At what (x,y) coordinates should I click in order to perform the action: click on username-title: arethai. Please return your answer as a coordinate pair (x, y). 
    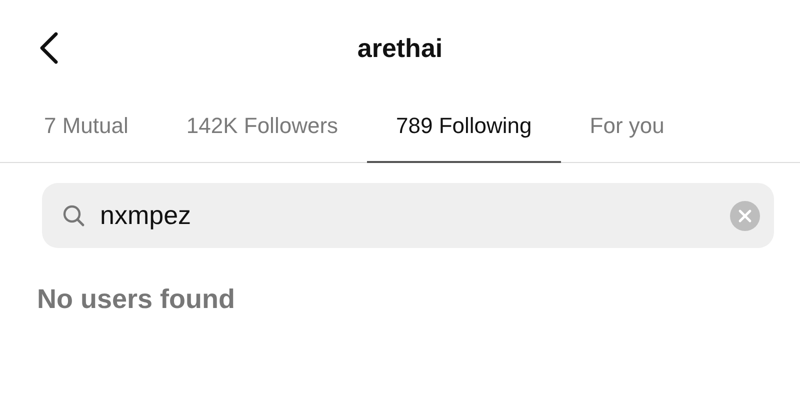
    Looking at the image, I should click on (400, 48).